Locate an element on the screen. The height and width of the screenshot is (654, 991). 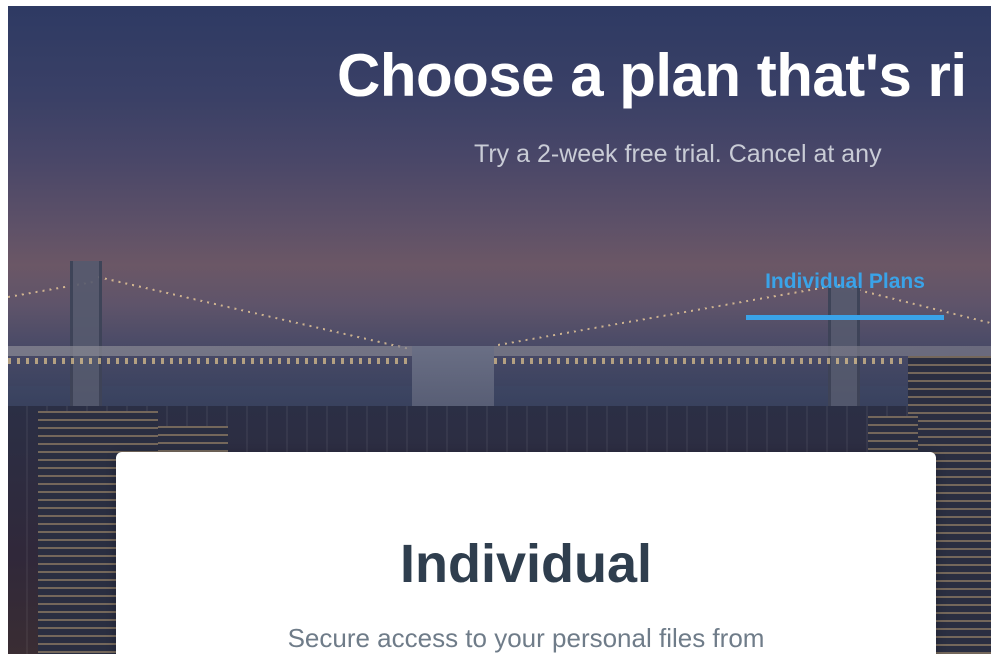
plan-card-title: Individual is located at coordinates (526, 564).